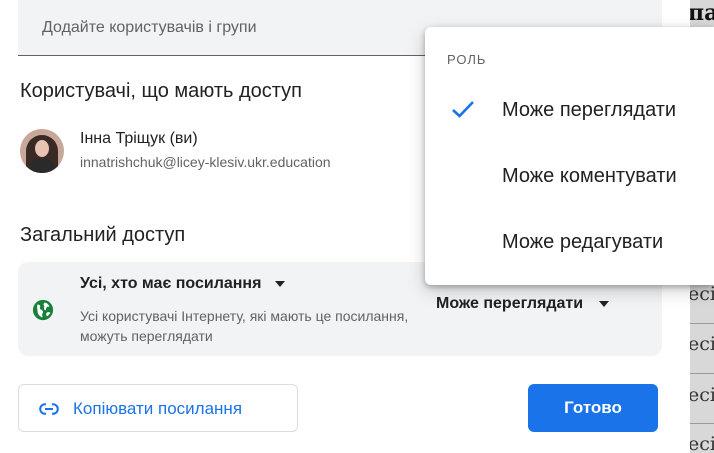 The image size is (714, 453). I want to click on role-option-editor: Може редагувати, so click(569, 242).